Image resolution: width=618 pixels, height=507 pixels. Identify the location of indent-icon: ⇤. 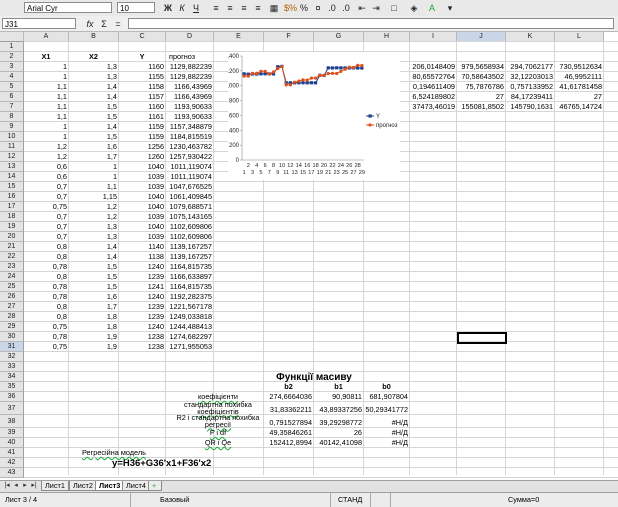
(362, 8).